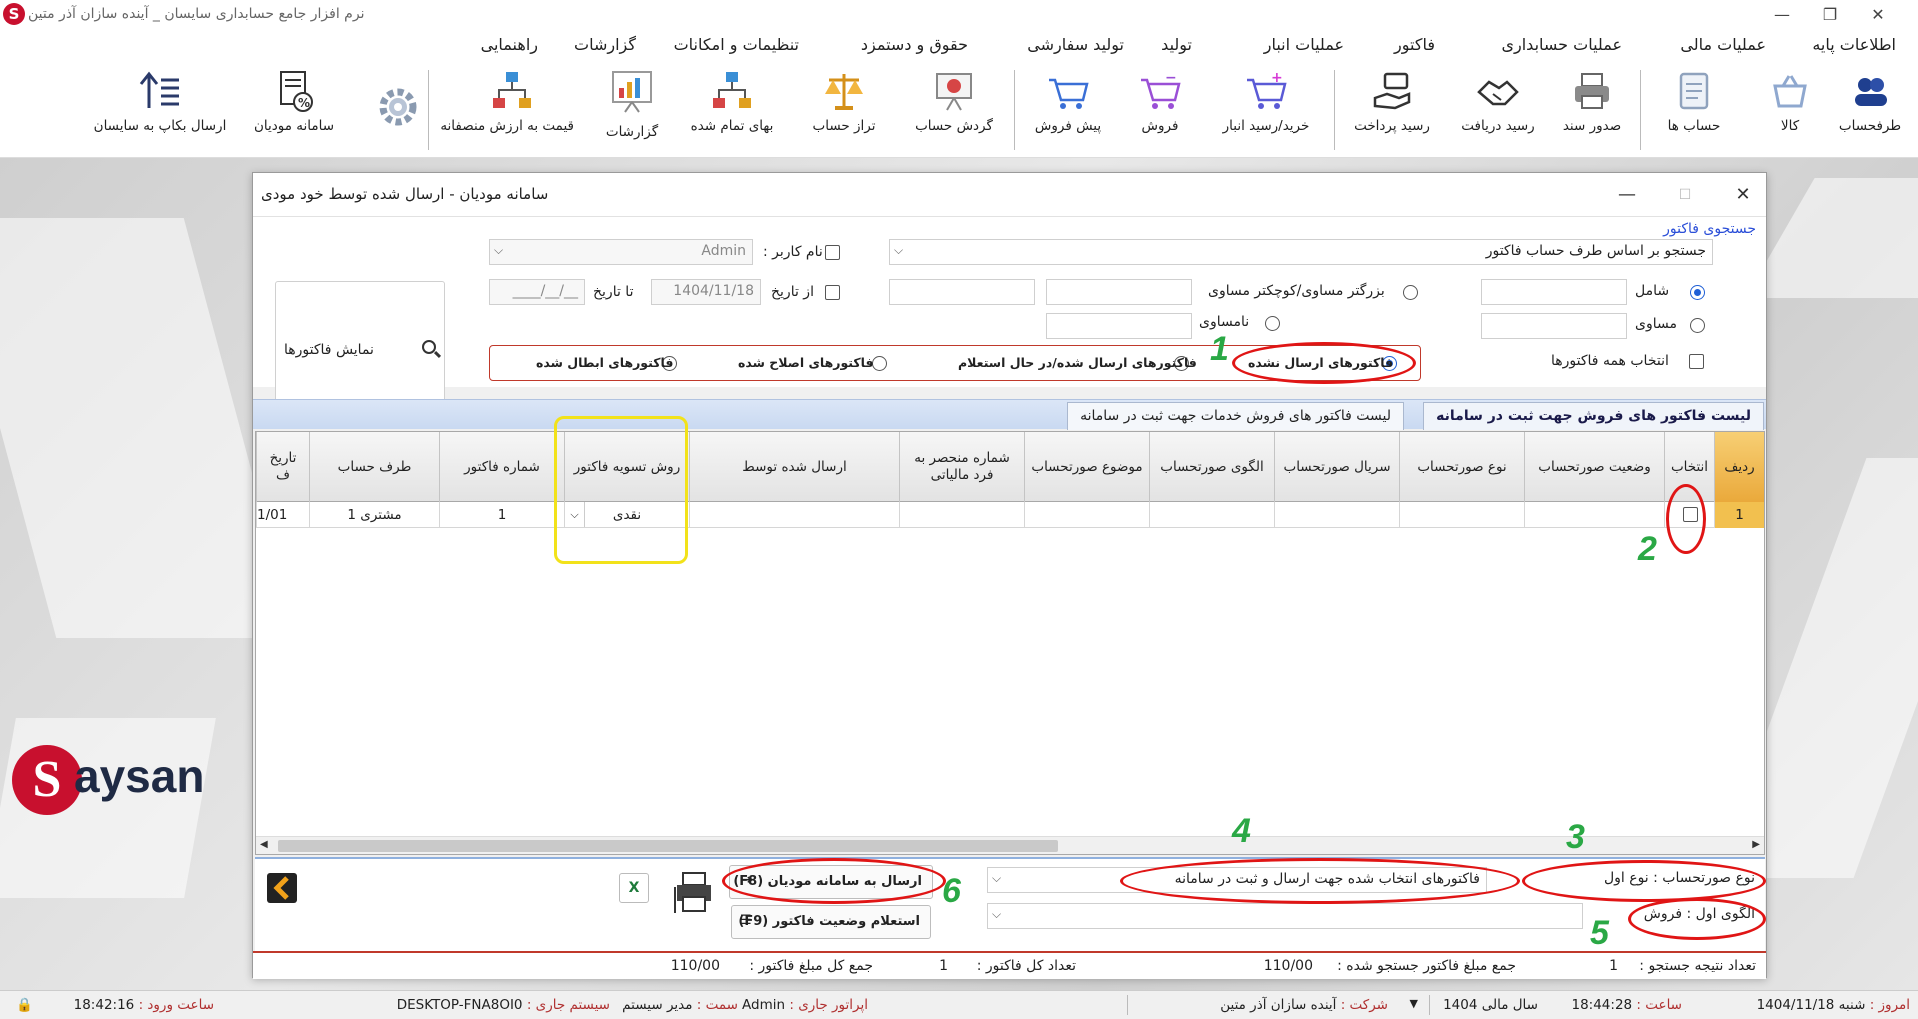 Image resolution: width=1918 pixels, height=1019 pixels. I want to click on people-icon, so click(1870, 91).